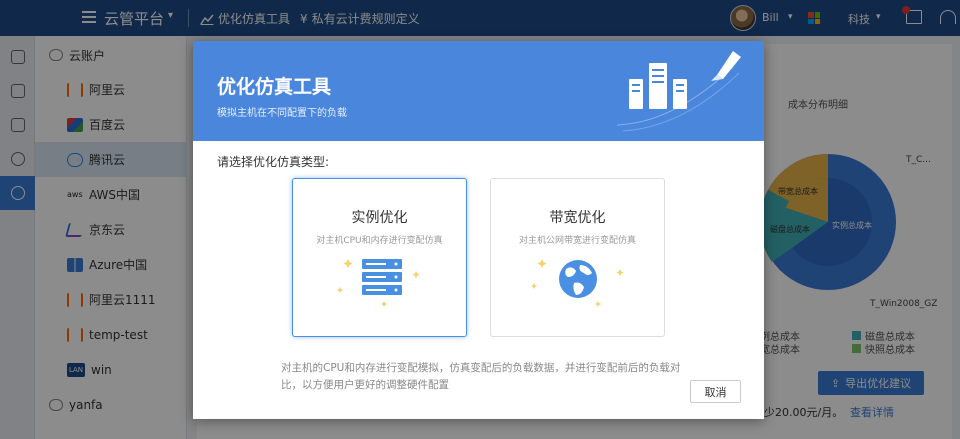 The height and width of the screenshot is (439, 960). Describe the element at coordinates (379, 218) in the screenshot. I see `card-title: 实例优化` at that location.